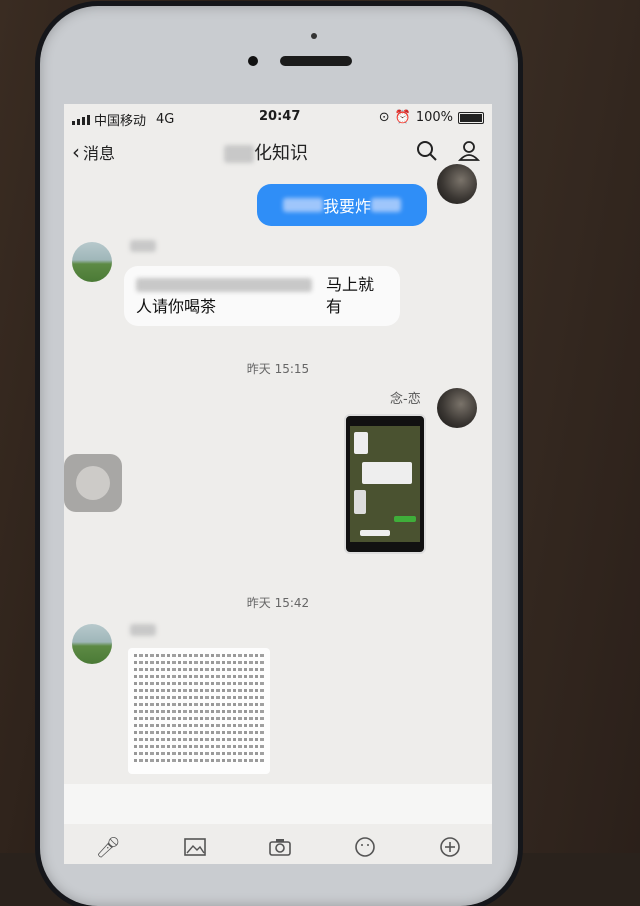  I want to click on plus-icon, so click(450, 847).